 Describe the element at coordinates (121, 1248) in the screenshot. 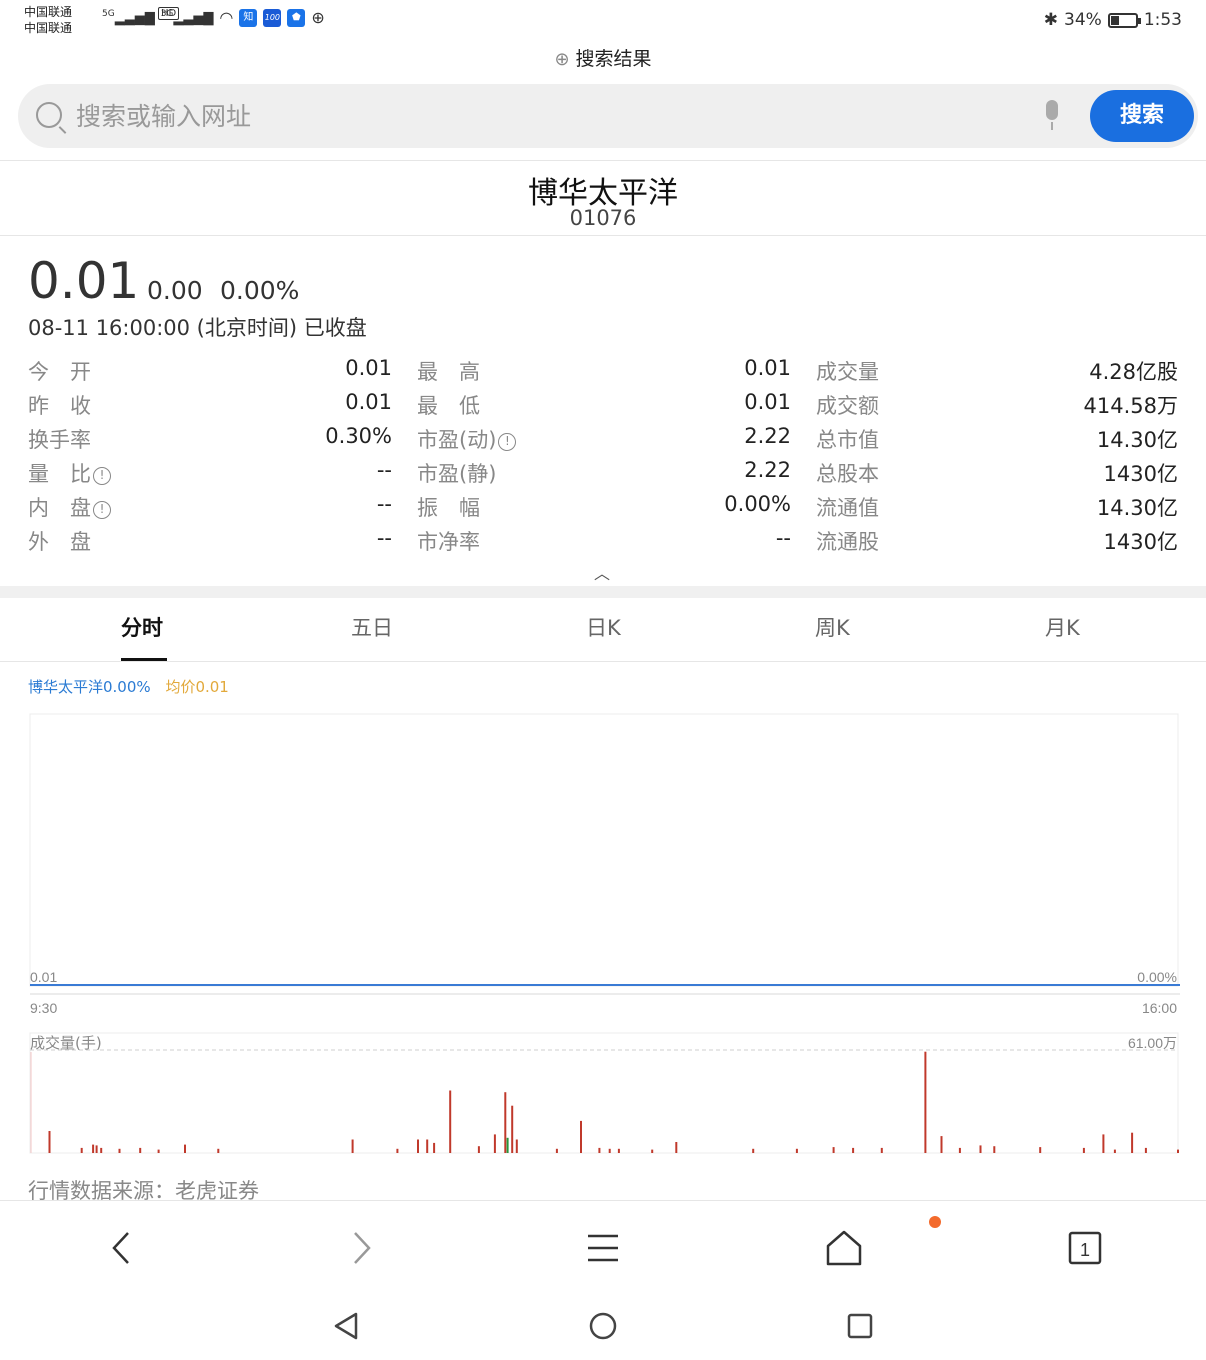

I see `back-button` at that location.